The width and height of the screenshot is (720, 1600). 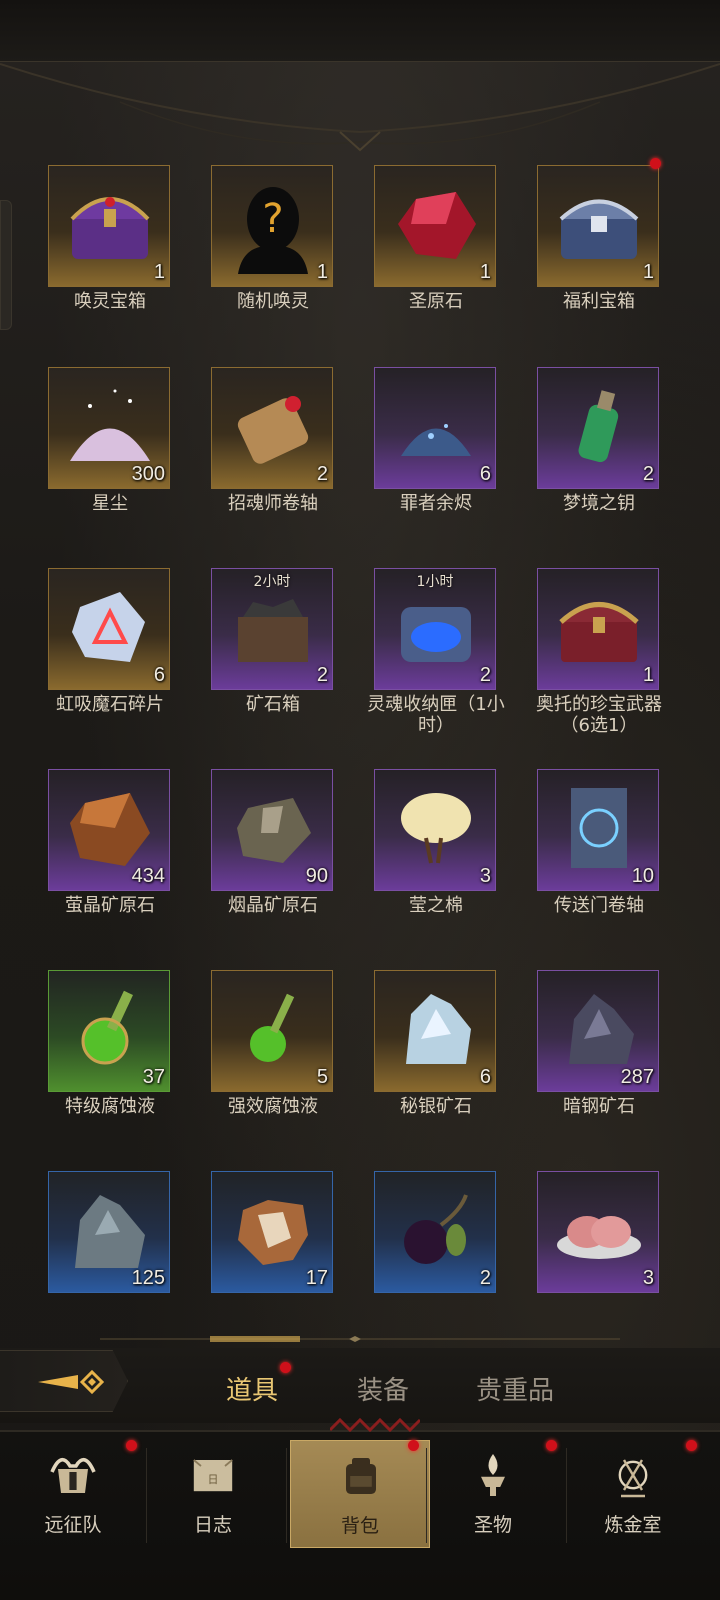 I want to click on side-drawer-handle, so click(x=6, y=265).